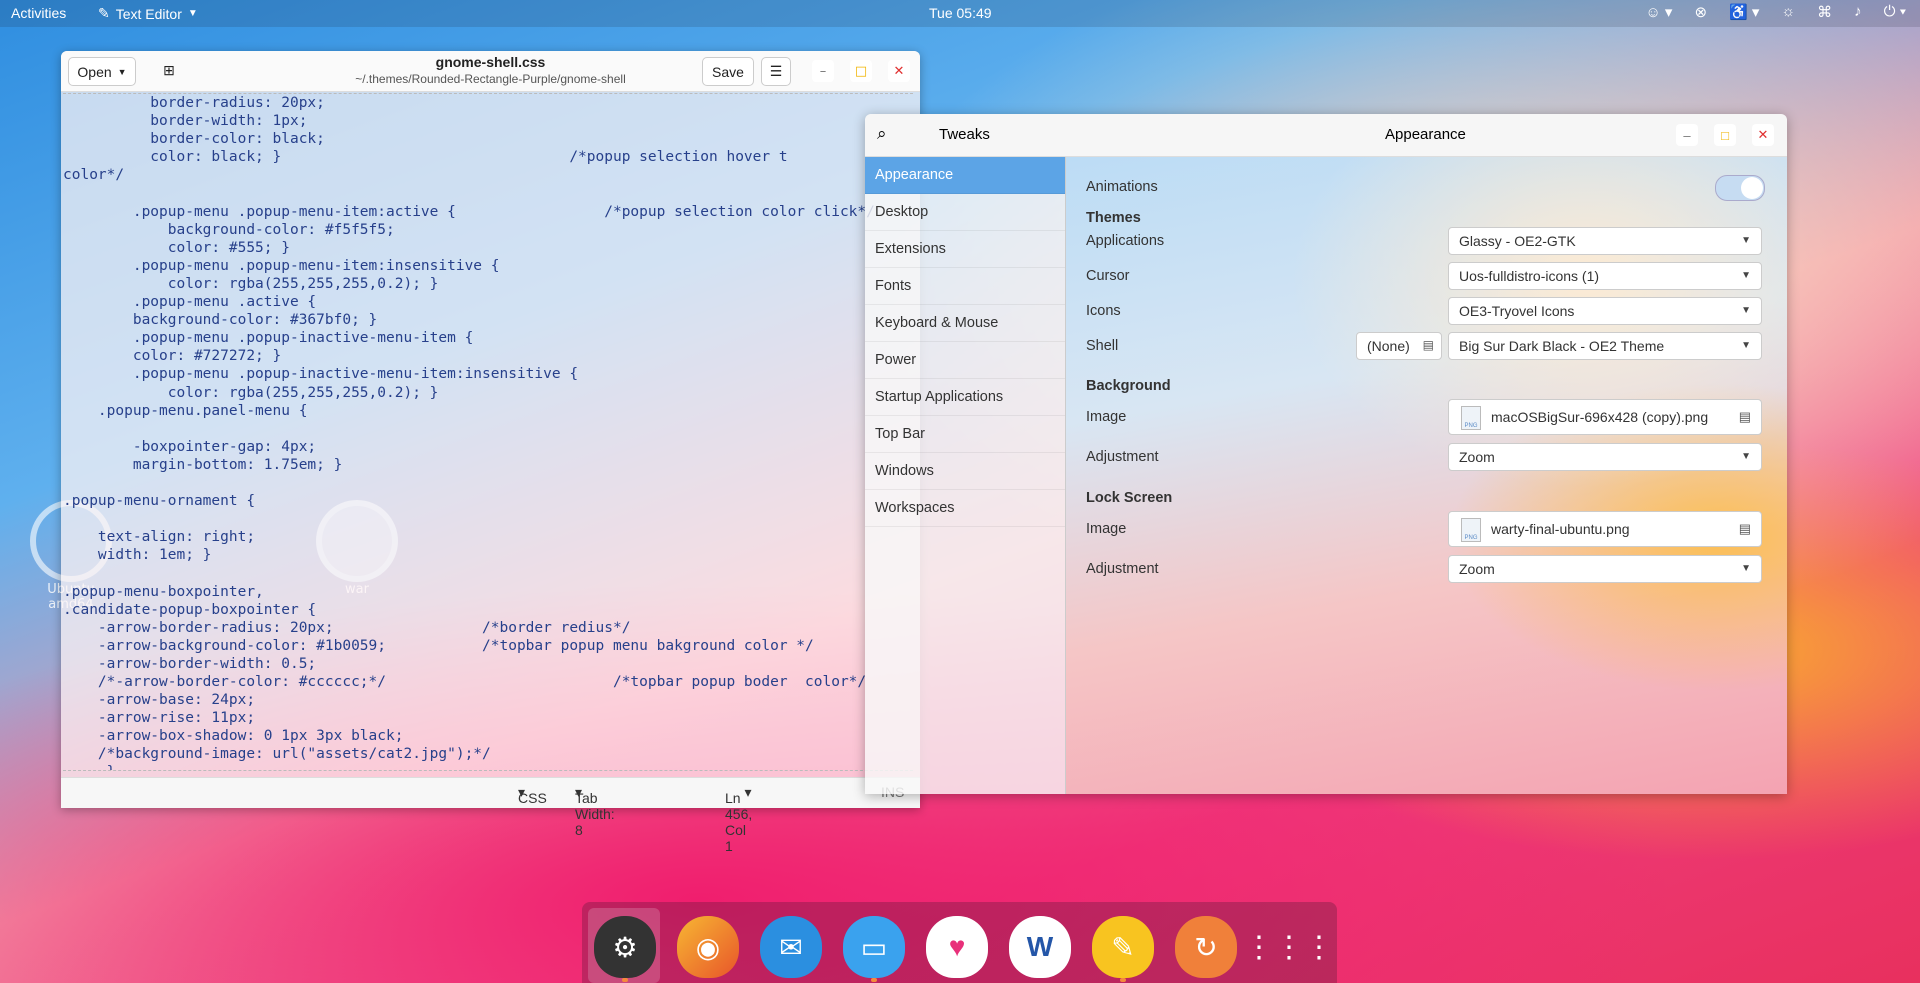 The height and width of the screenshot is (983, 1920). Describe the element at coordinates (488, 592) in the screenshot. I see `code-line: .popup-menu-boxpointer,` at that location.